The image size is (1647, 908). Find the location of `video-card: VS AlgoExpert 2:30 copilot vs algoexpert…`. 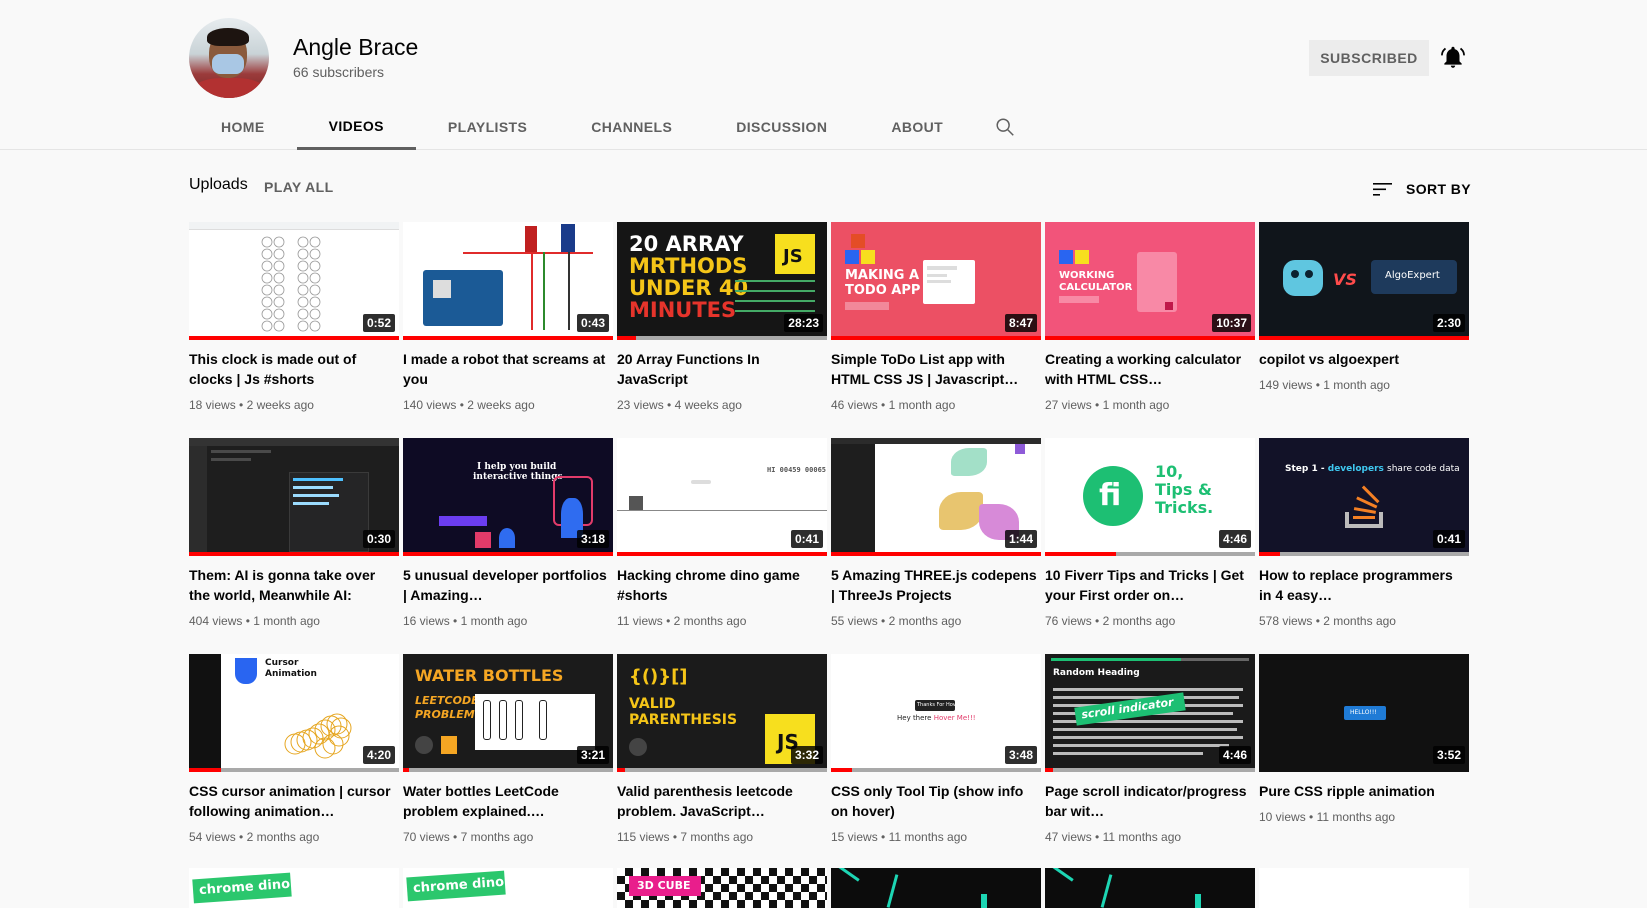

video-card: VS AlgoExpert 2:30 copilot vs algoexpert… is located at coordinates (1364, 325).